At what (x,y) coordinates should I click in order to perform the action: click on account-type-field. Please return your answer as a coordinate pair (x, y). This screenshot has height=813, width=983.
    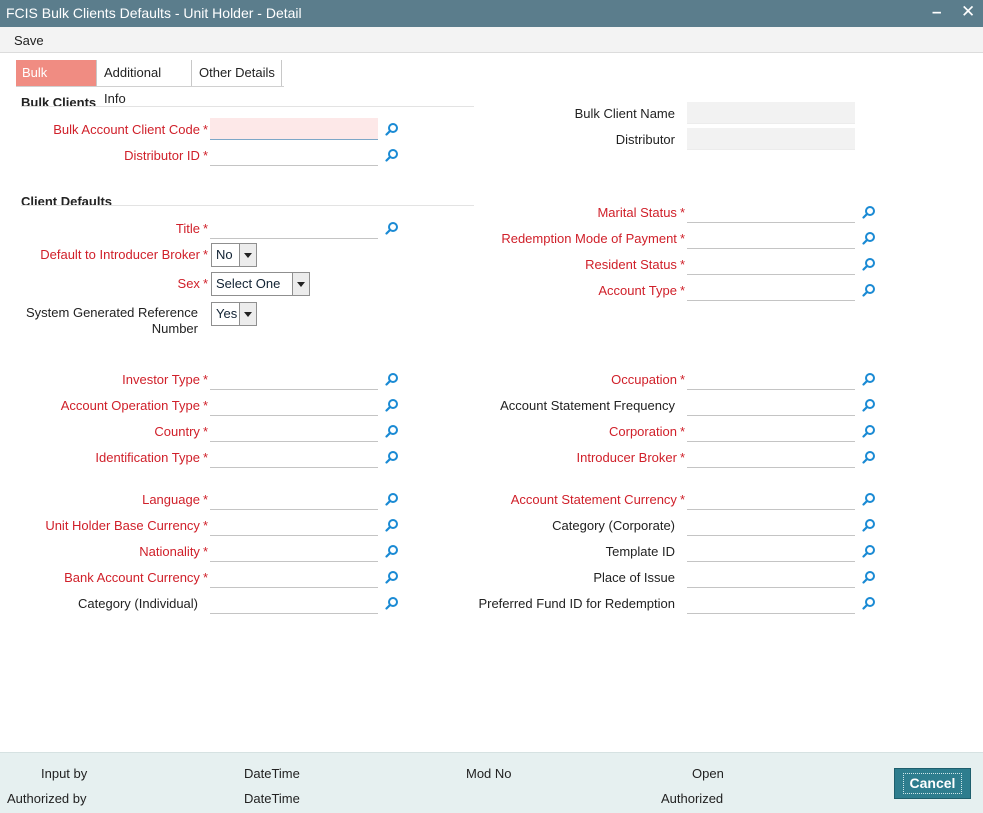
    Looking at the image, I should click on (771, 290).